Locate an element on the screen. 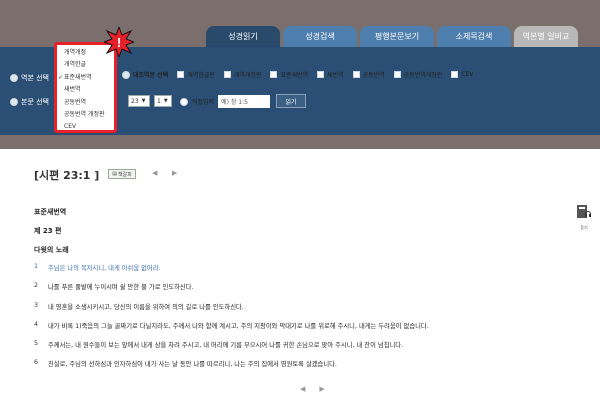 The image size is (600, 406). dropdown-item: 새번역 is located at coordinates (85, 90).